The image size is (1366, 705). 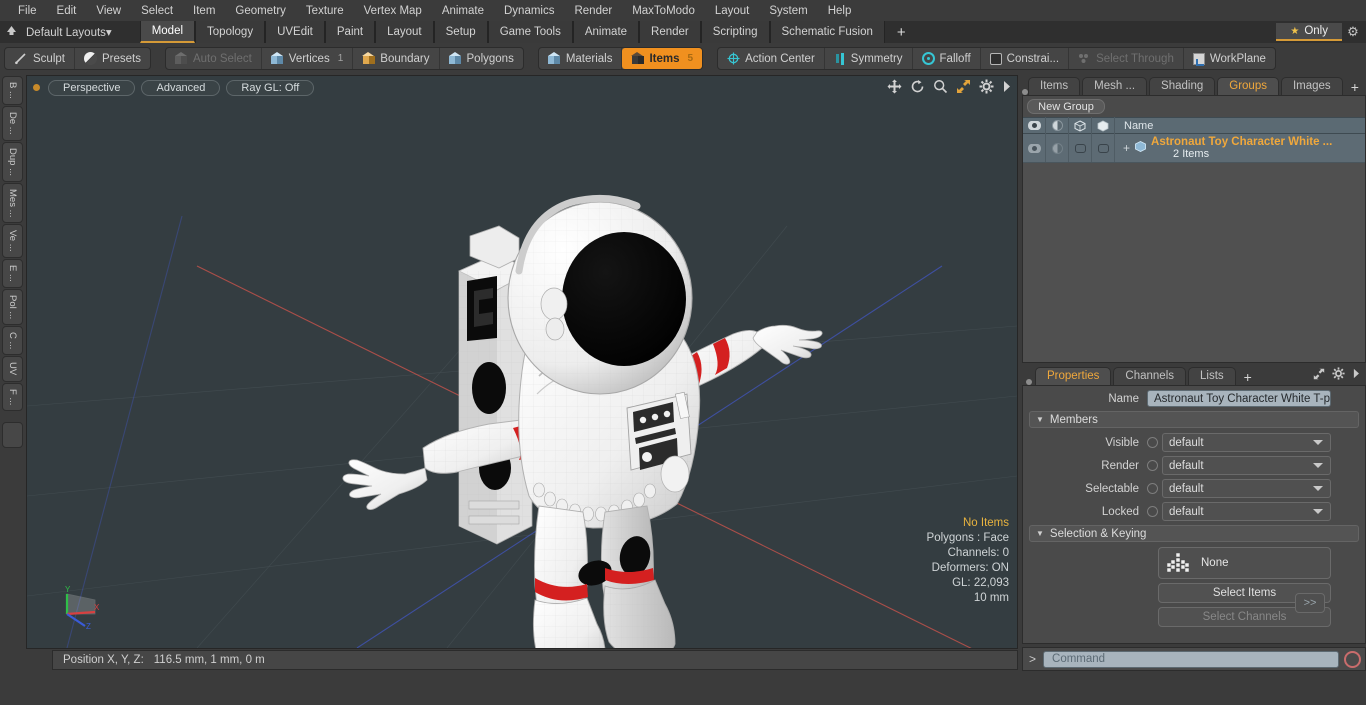 I want to click on add-panel-tab-button: +, so click(x=1355, y=87).